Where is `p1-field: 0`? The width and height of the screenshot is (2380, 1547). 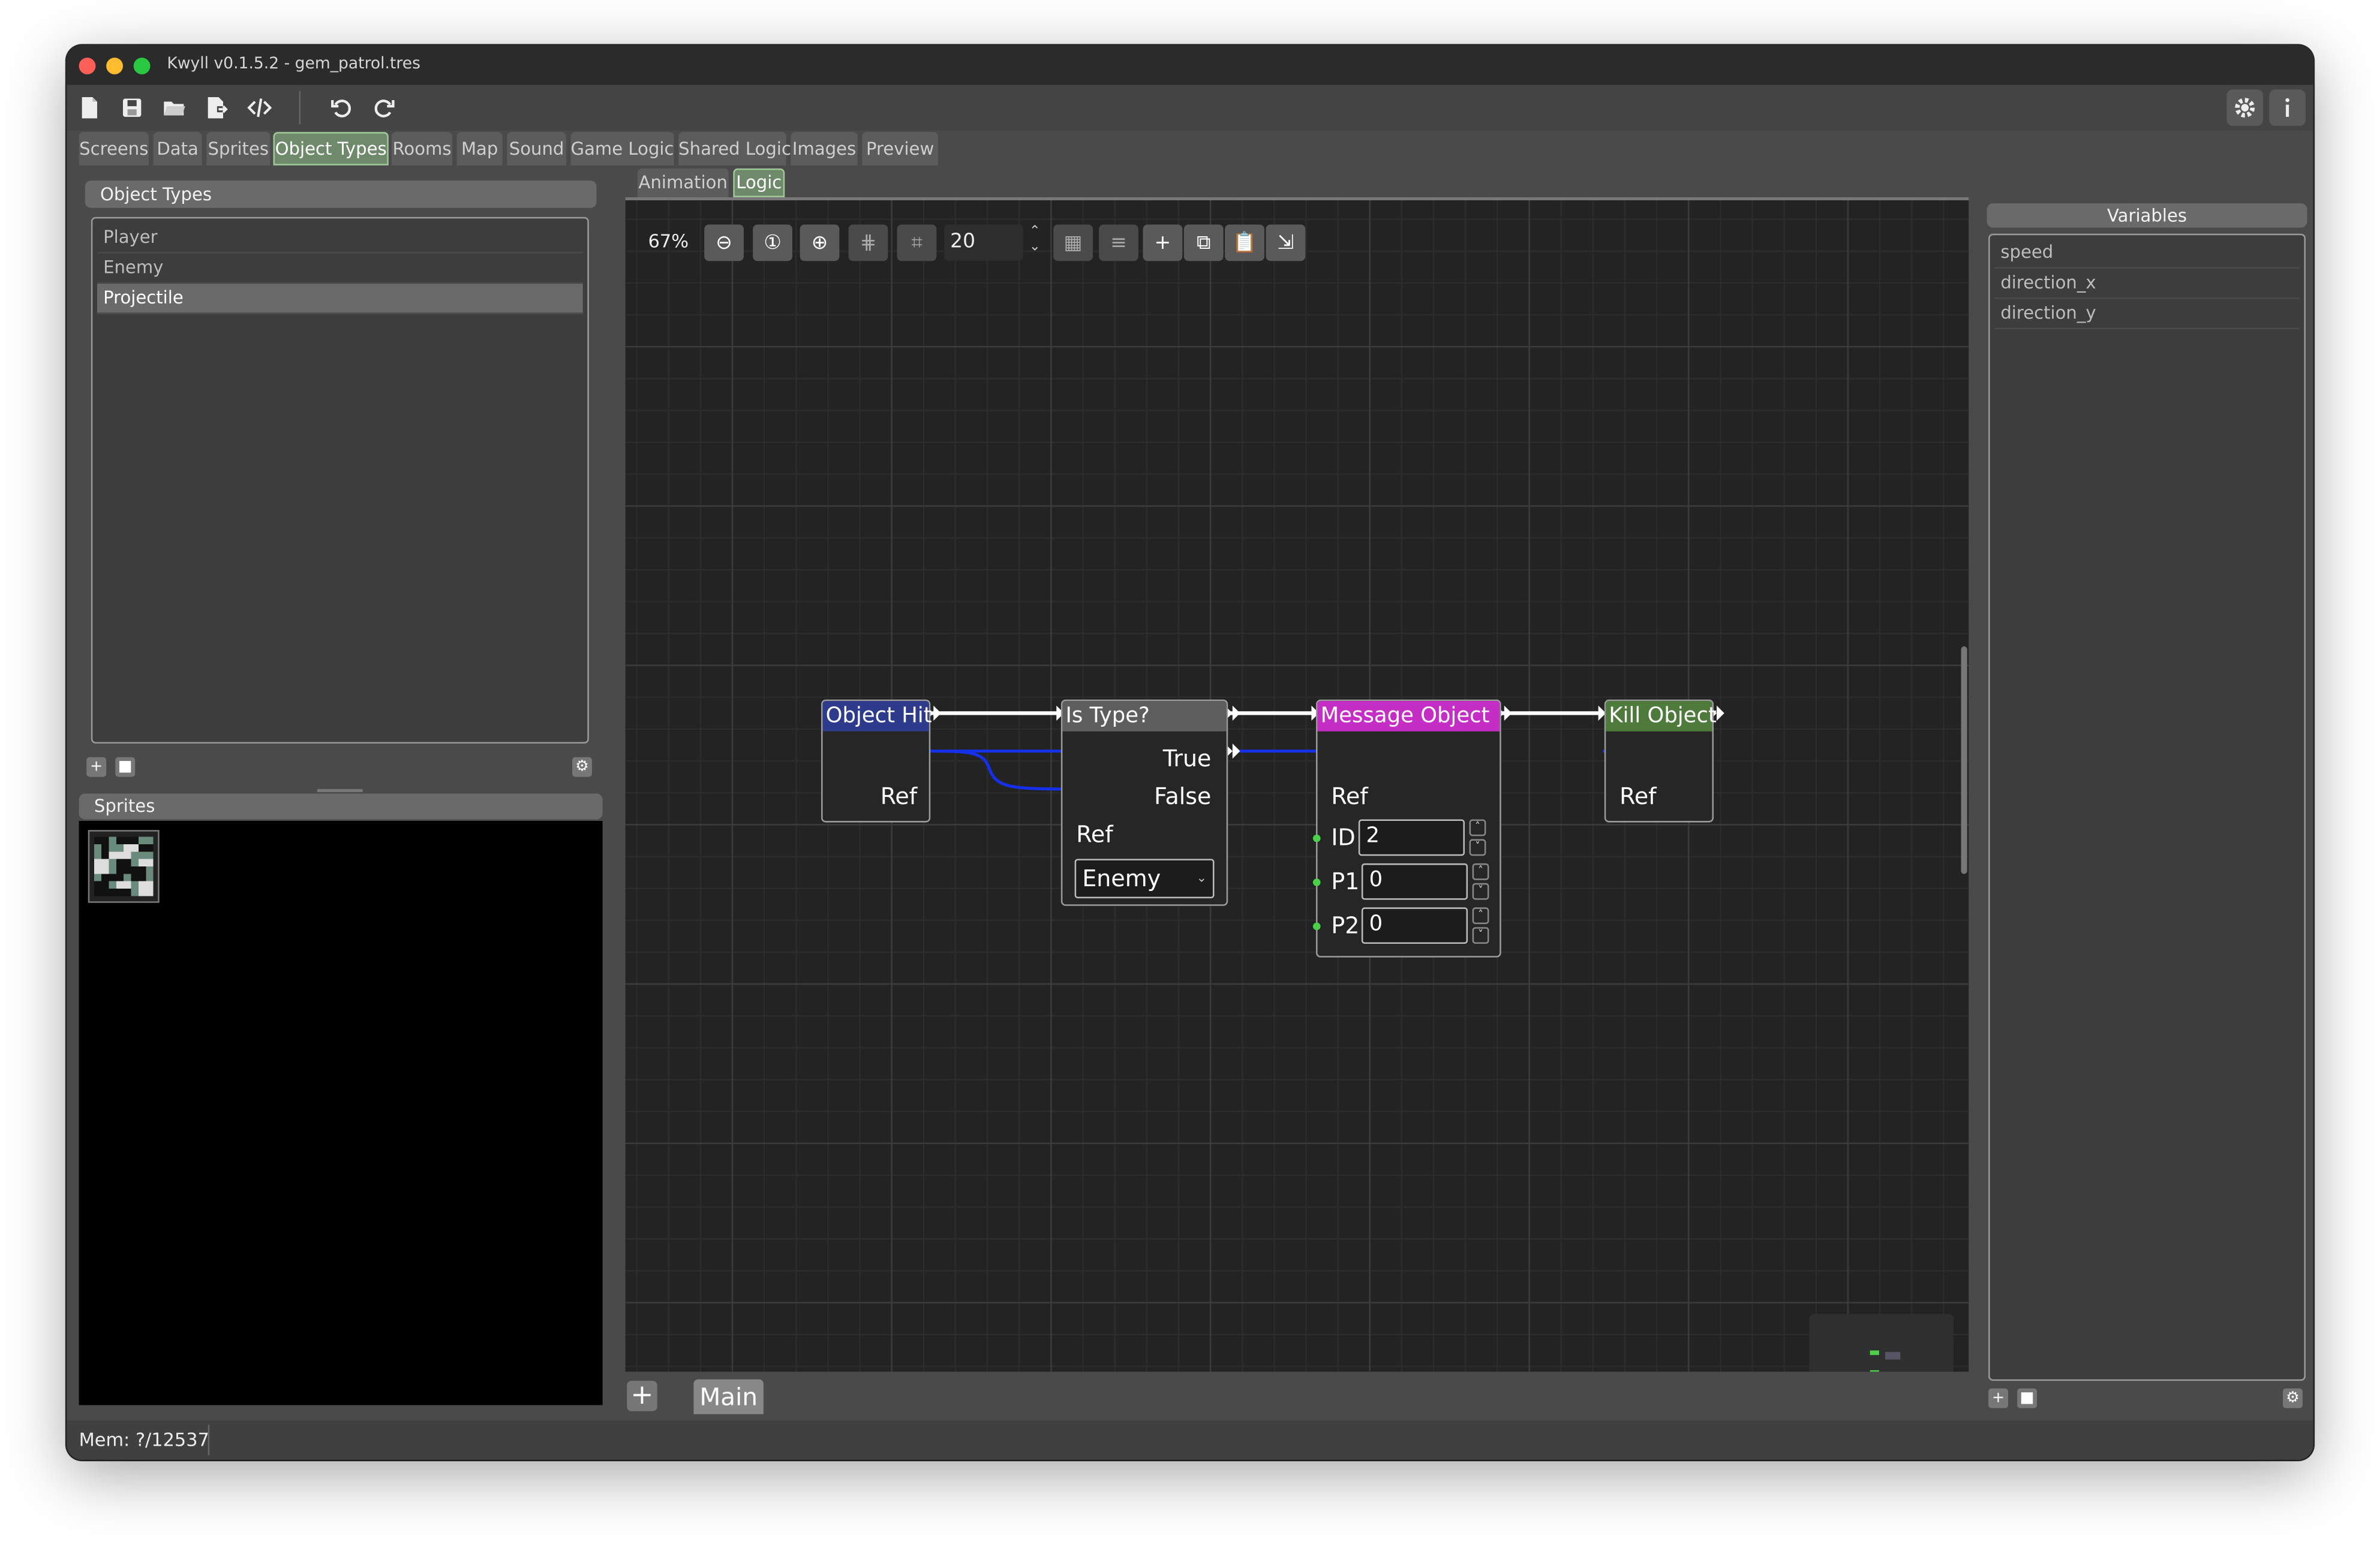 p1-field: 0 is located at coordinates (1415, 882).